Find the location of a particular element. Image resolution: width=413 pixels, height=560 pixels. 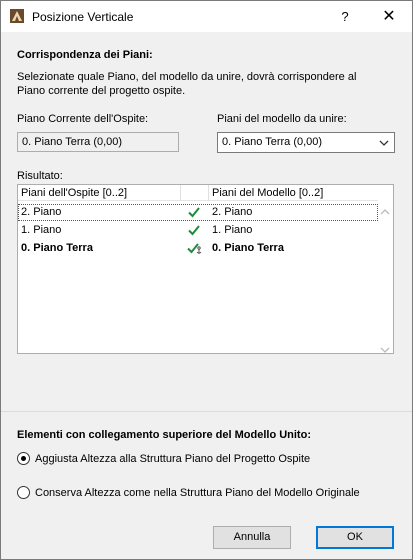

host-floor-cell: 2. Piano is located at coordinates (41, 212).